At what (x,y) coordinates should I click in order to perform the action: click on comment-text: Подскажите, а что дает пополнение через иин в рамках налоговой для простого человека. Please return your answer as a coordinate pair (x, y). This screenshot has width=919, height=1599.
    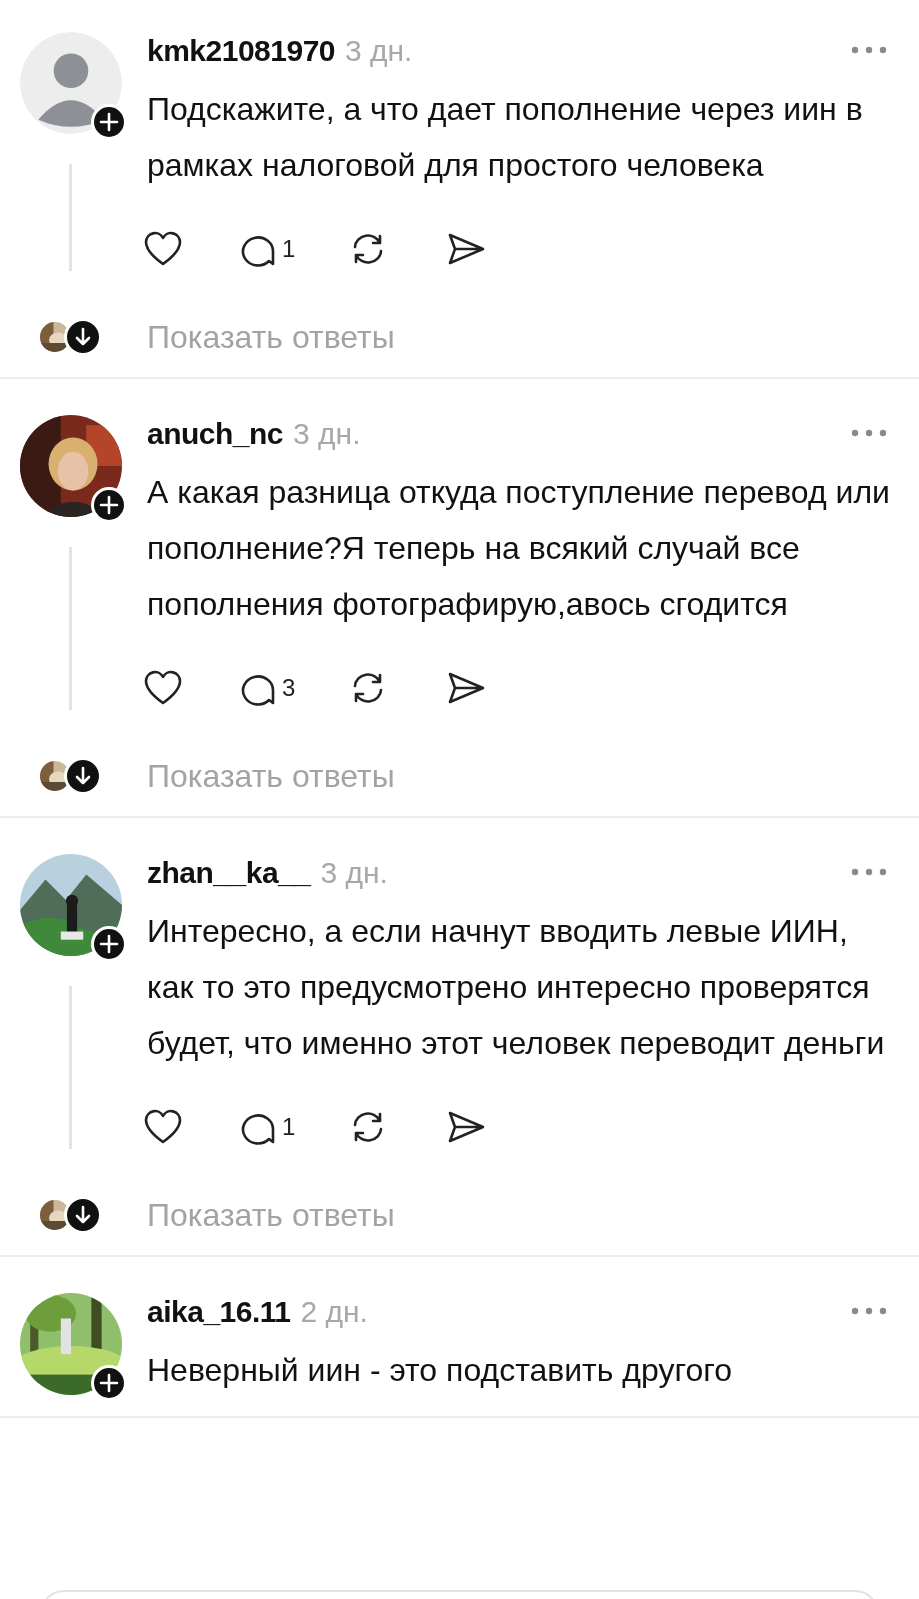
    Looking at the image, I should click on (505, 137).